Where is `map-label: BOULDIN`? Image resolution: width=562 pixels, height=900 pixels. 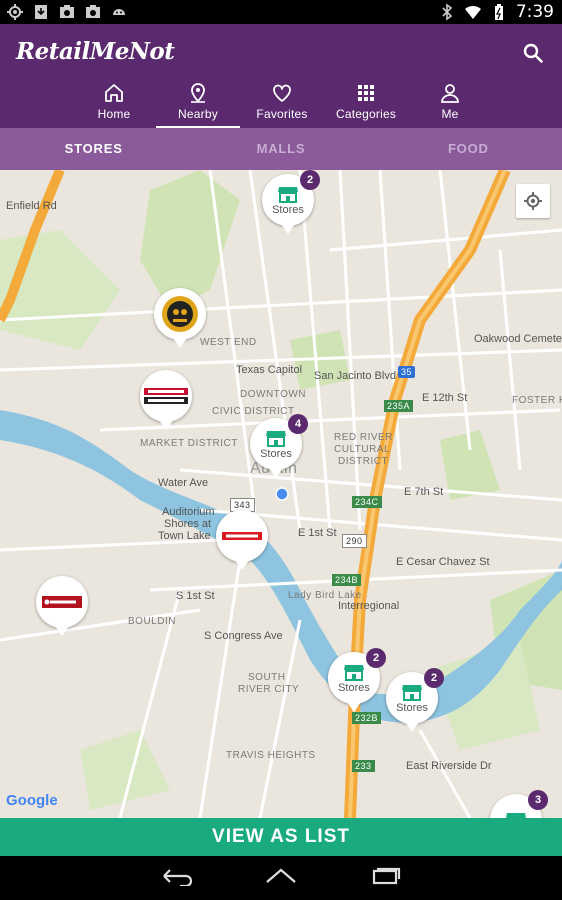 map-label: BOULDIN is located at coordinates (152, 621).